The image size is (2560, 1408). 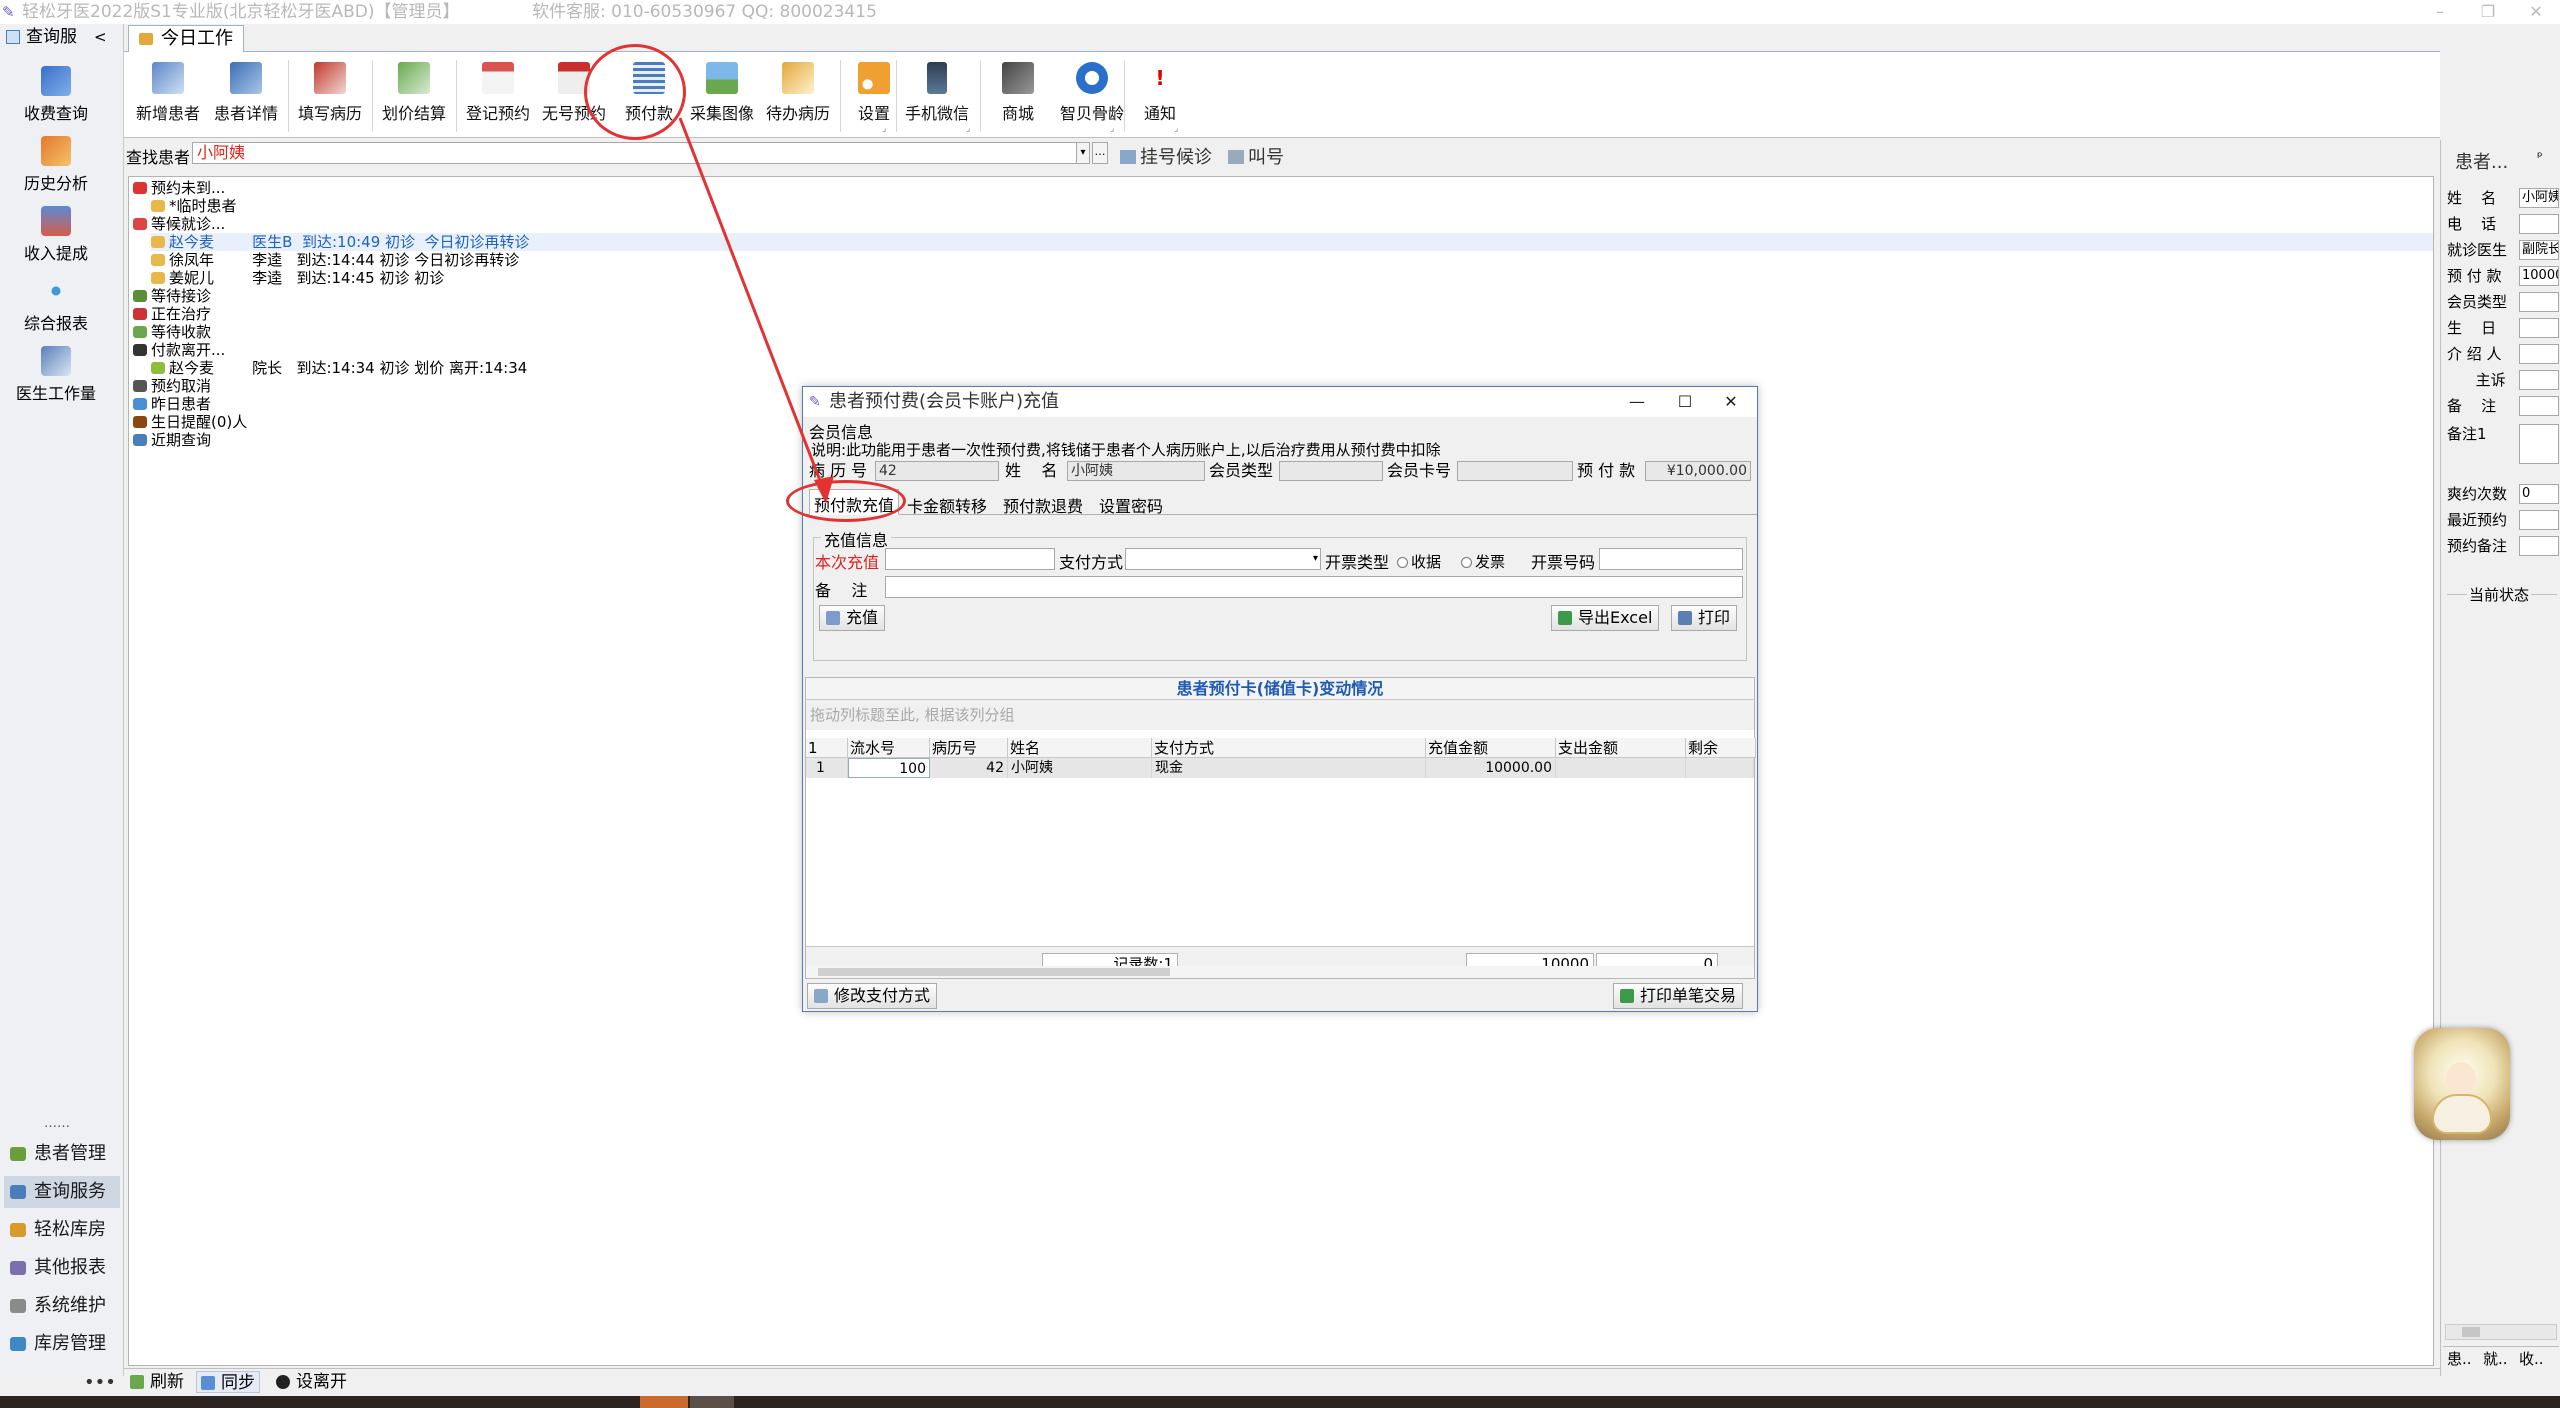 What do you see at coordinates (1491, 768) in the screenshot?
I see `grid-cell: 10000.00` at bounding box center [1491, 768].